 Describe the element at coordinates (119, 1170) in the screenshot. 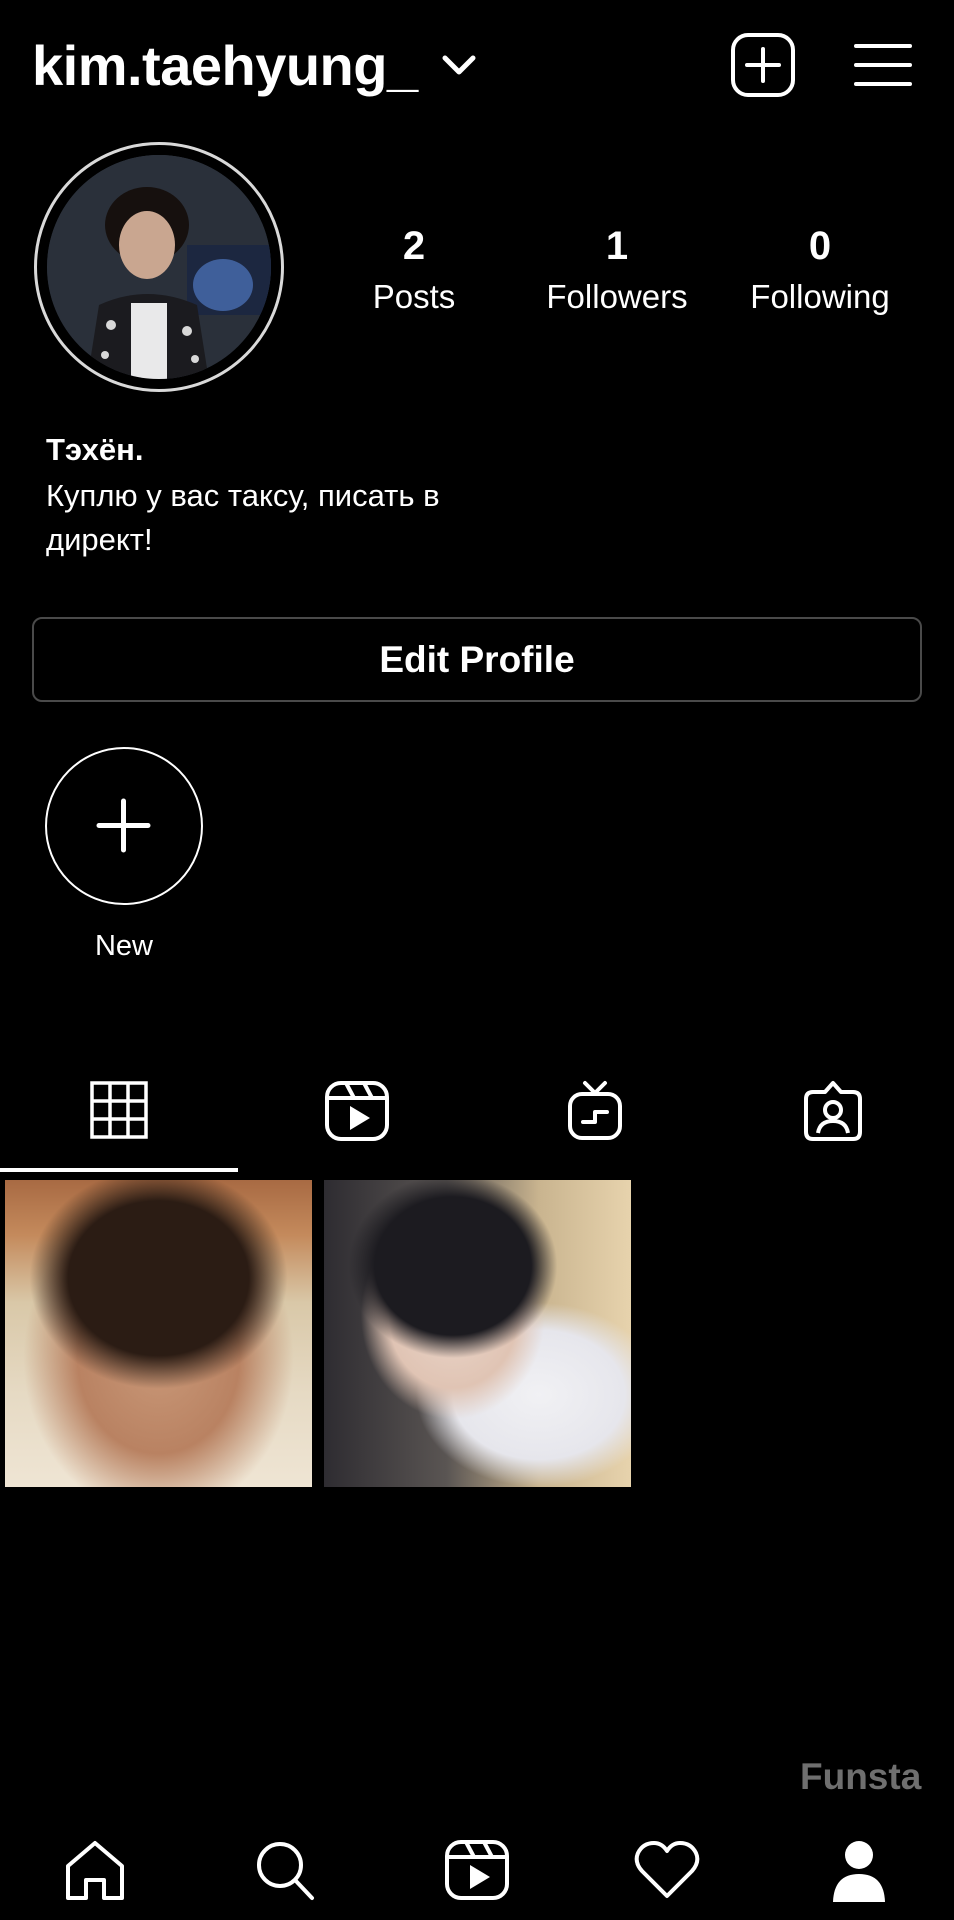

I see `active-tab-indicator` at that location.